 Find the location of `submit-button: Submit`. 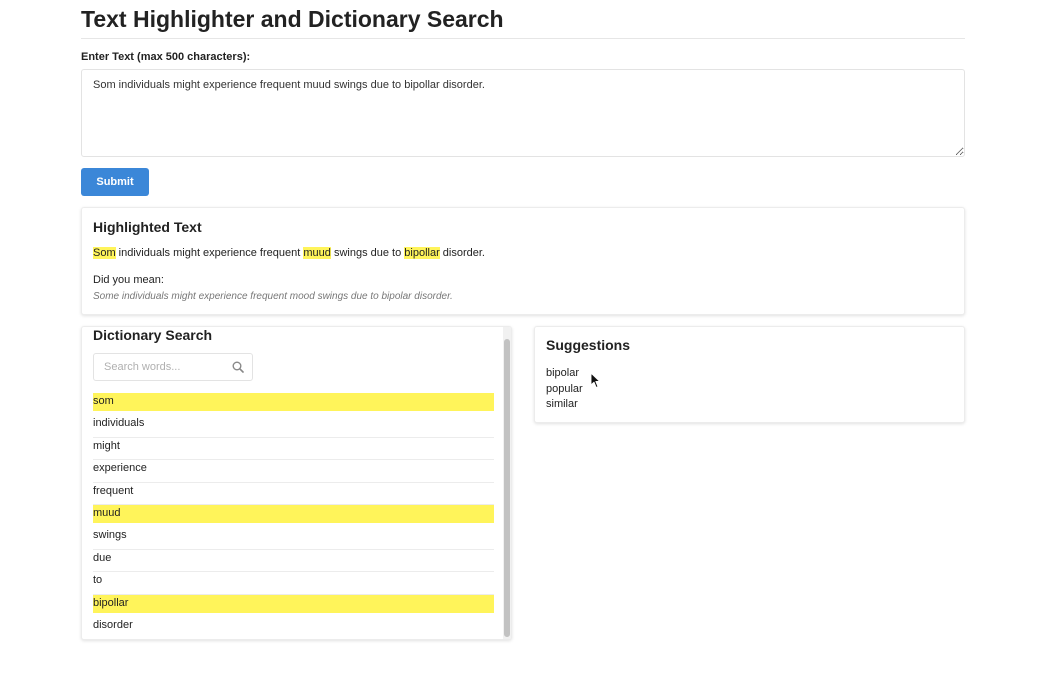

submit-button: Submit is located at coordinates (115, 182).